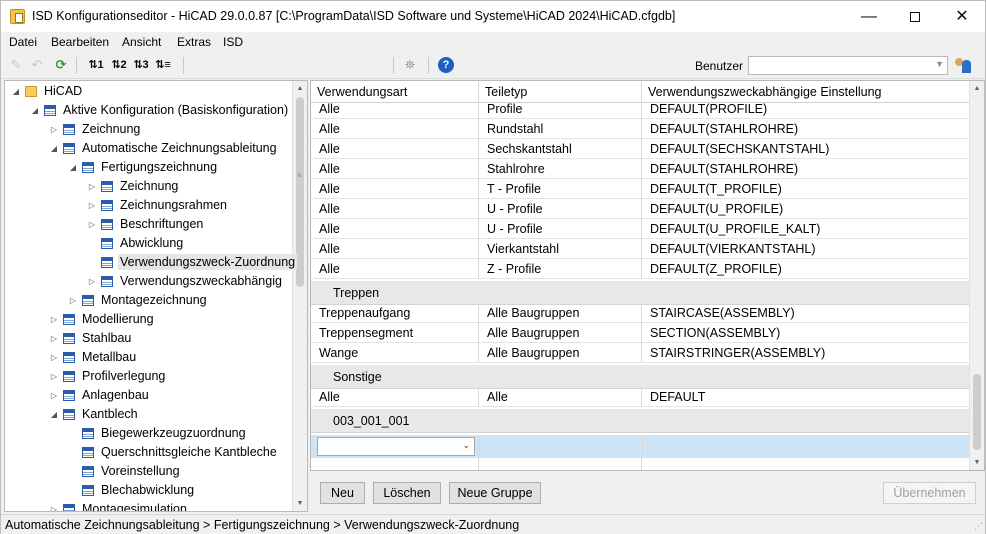 The height and width of the screenshot is (534, 986). Describe the element at coordinates (848, 65) in the screenshot. I see `benutzer-select: ▼` at that location.